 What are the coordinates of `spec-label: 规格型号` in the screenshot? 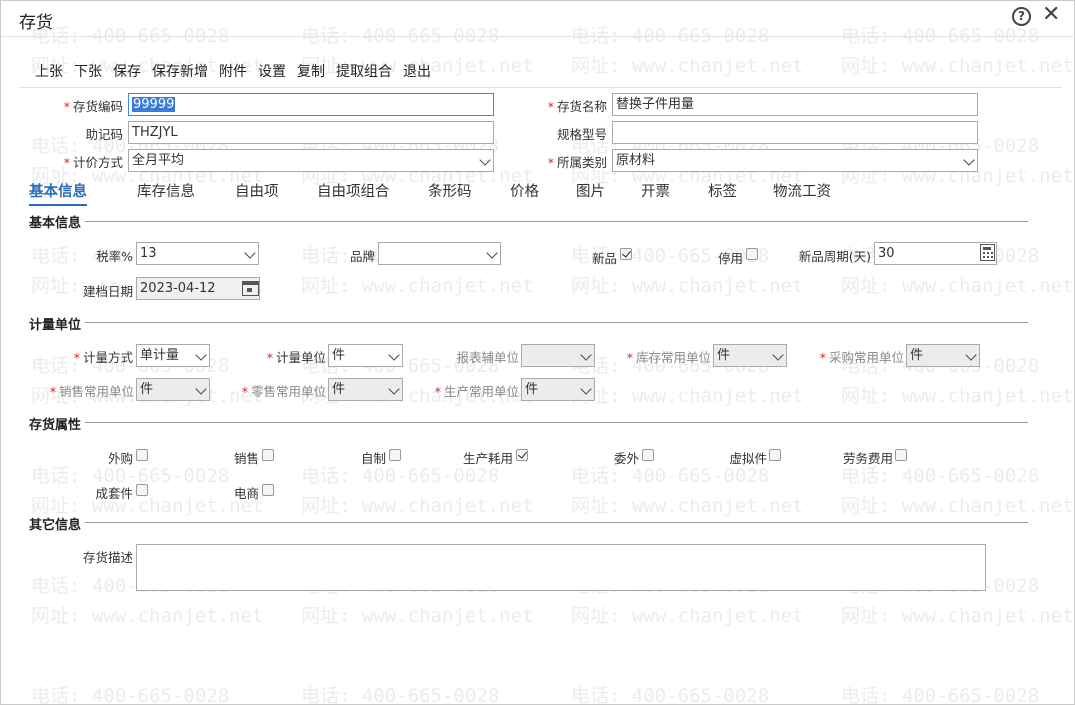 It's located at (581, 134).